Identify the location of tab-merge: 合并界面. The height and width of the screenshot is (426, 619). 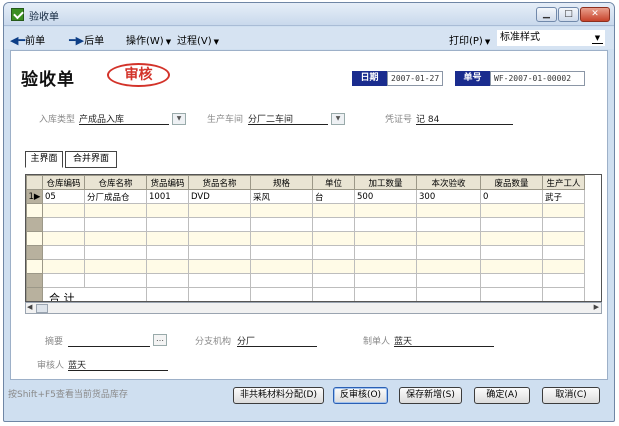
(91, 159).